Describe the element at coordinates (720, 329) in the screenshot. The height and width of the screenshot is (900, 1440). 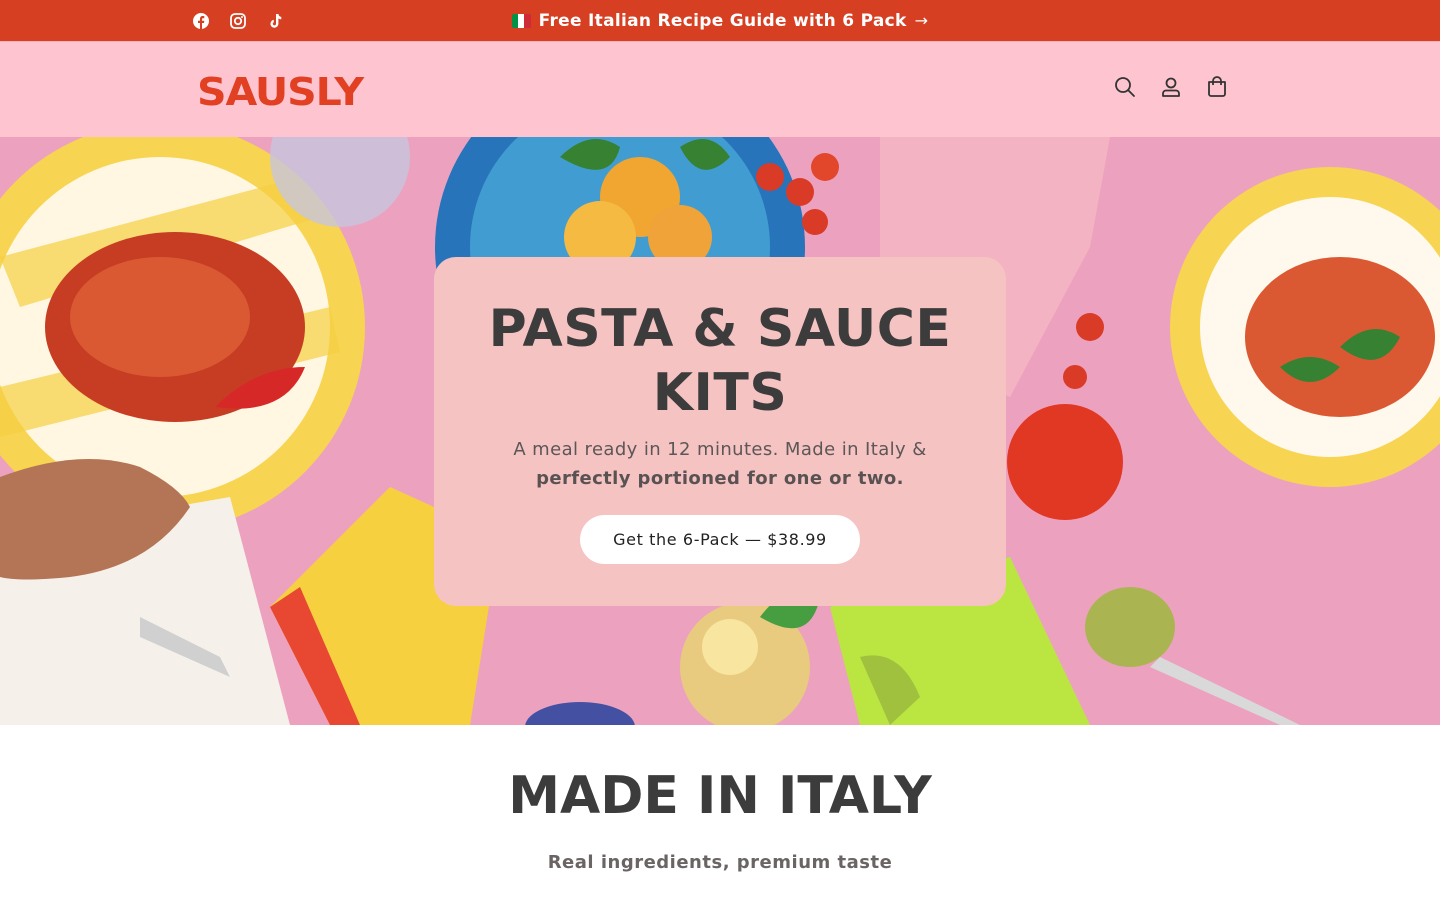
I see `hero-title-line1: PASTA & SAUCE` at that location.